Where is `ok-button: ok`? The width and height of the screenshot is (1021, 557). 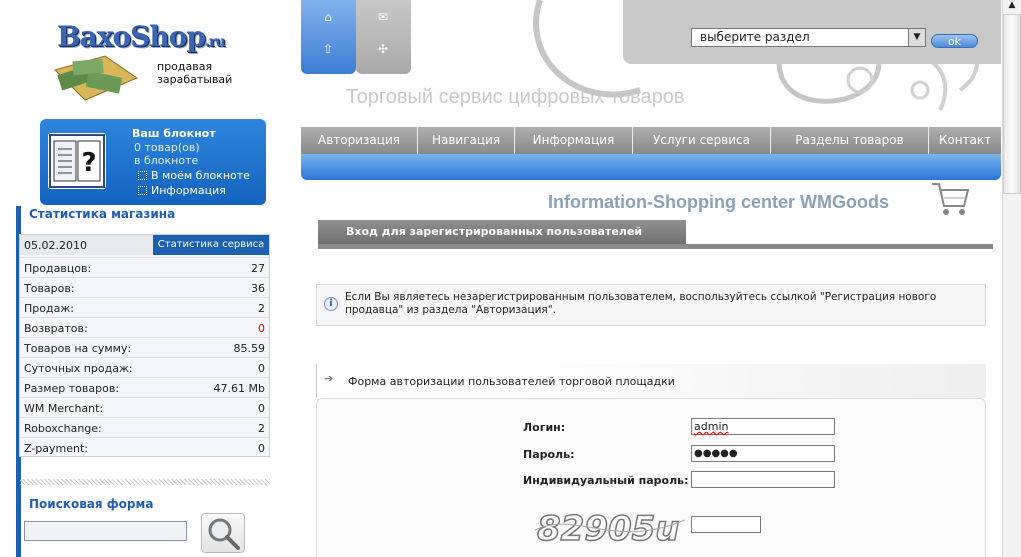 ok-button: ok is located at coordinates (954, 41).